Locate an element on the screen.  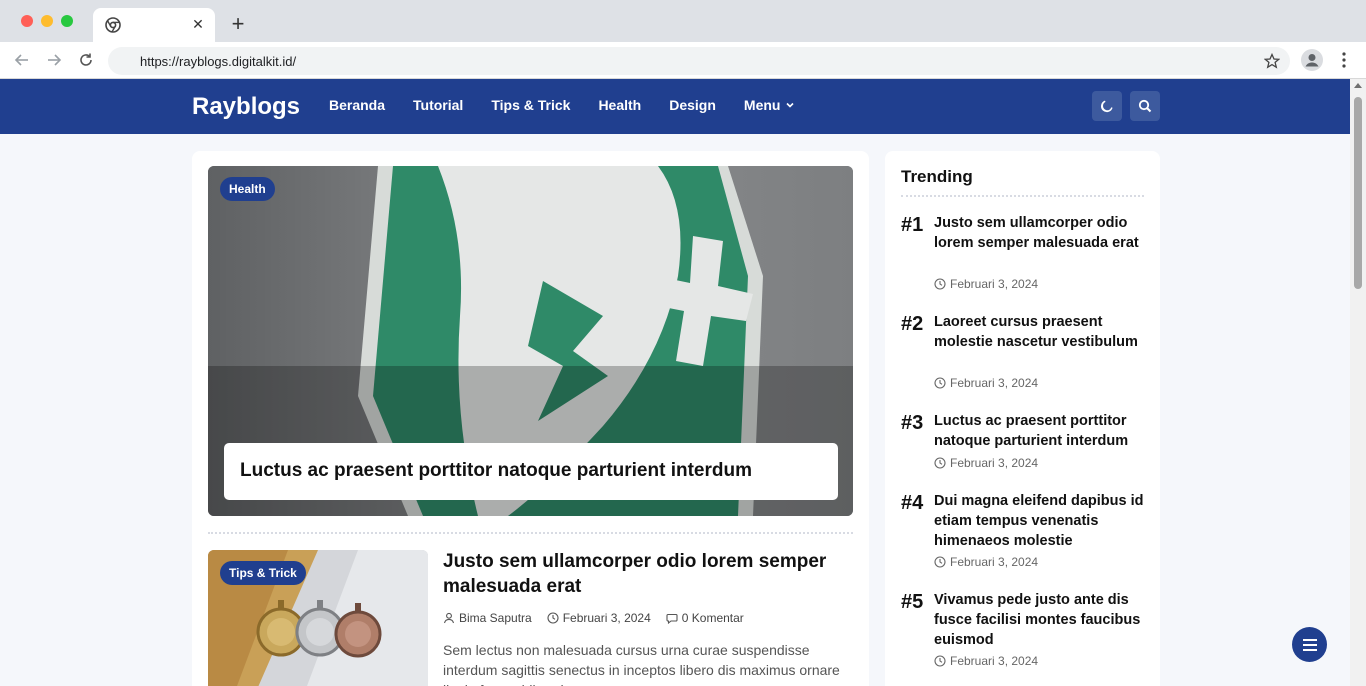
address-bar: https://rayblogs.digitalkit.id/ is located at coordinates (699, 61).